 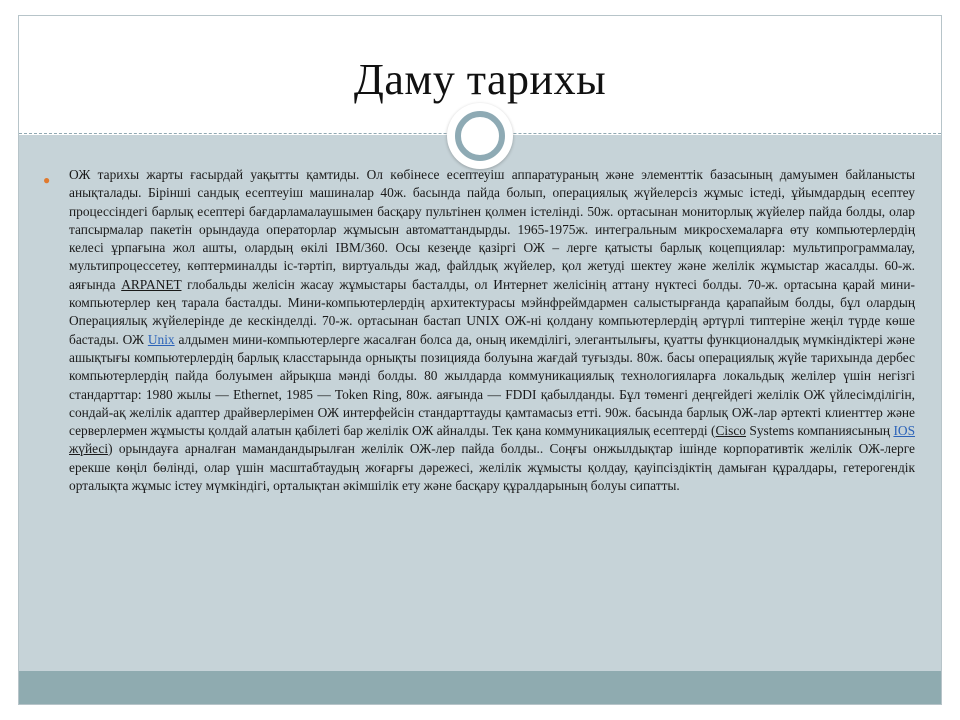 What do you see at coordinates (480, 79) in the screenshot?
I see `slide-title: Даму тарихы` at bounding box center [480, 79].